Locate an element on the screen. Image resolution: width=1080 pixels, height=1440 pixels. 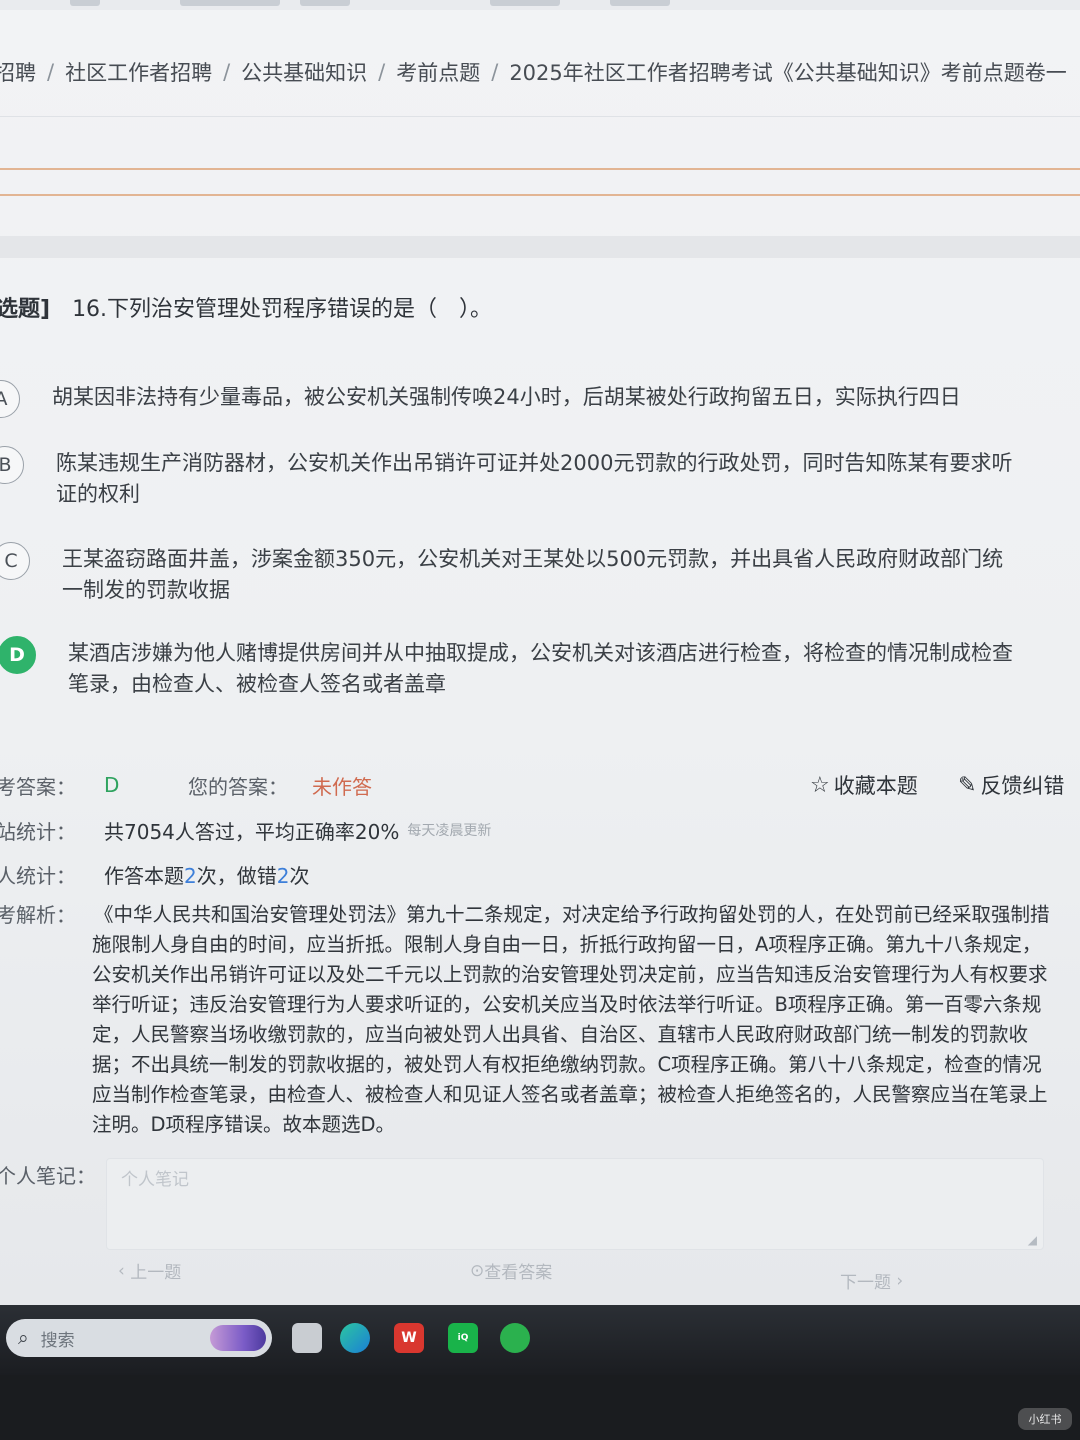
favorite-label: 收藏本题 is located at coordinates (875, 786).